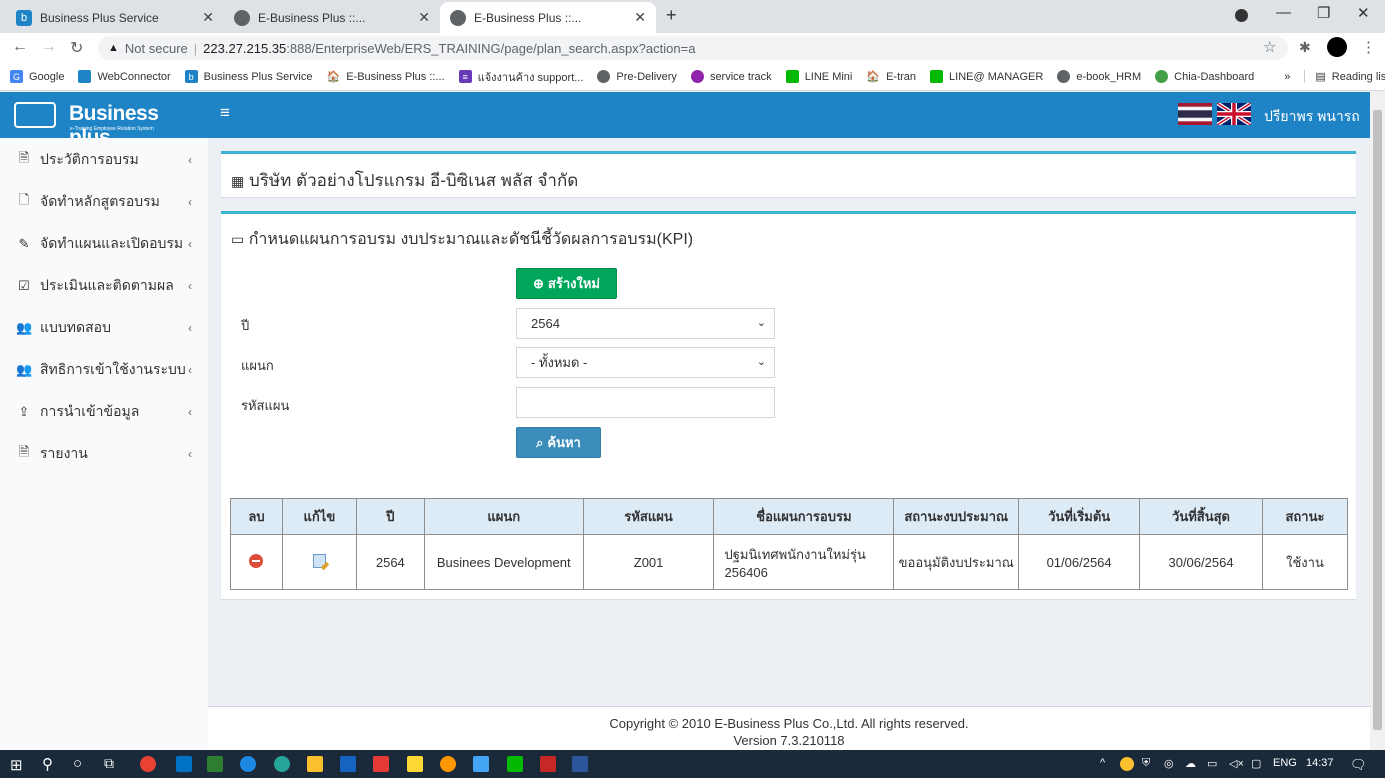  What do you see at coordinates (124, 76) in the screenshot?
I see `bookmark-item: WebConnector` at bounding box center [124, 76].